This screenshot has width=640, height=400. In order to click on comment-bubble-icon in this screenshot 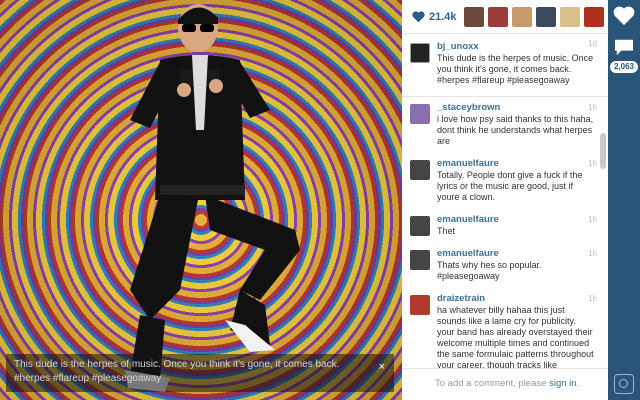, I will do `click(624, 47)`.